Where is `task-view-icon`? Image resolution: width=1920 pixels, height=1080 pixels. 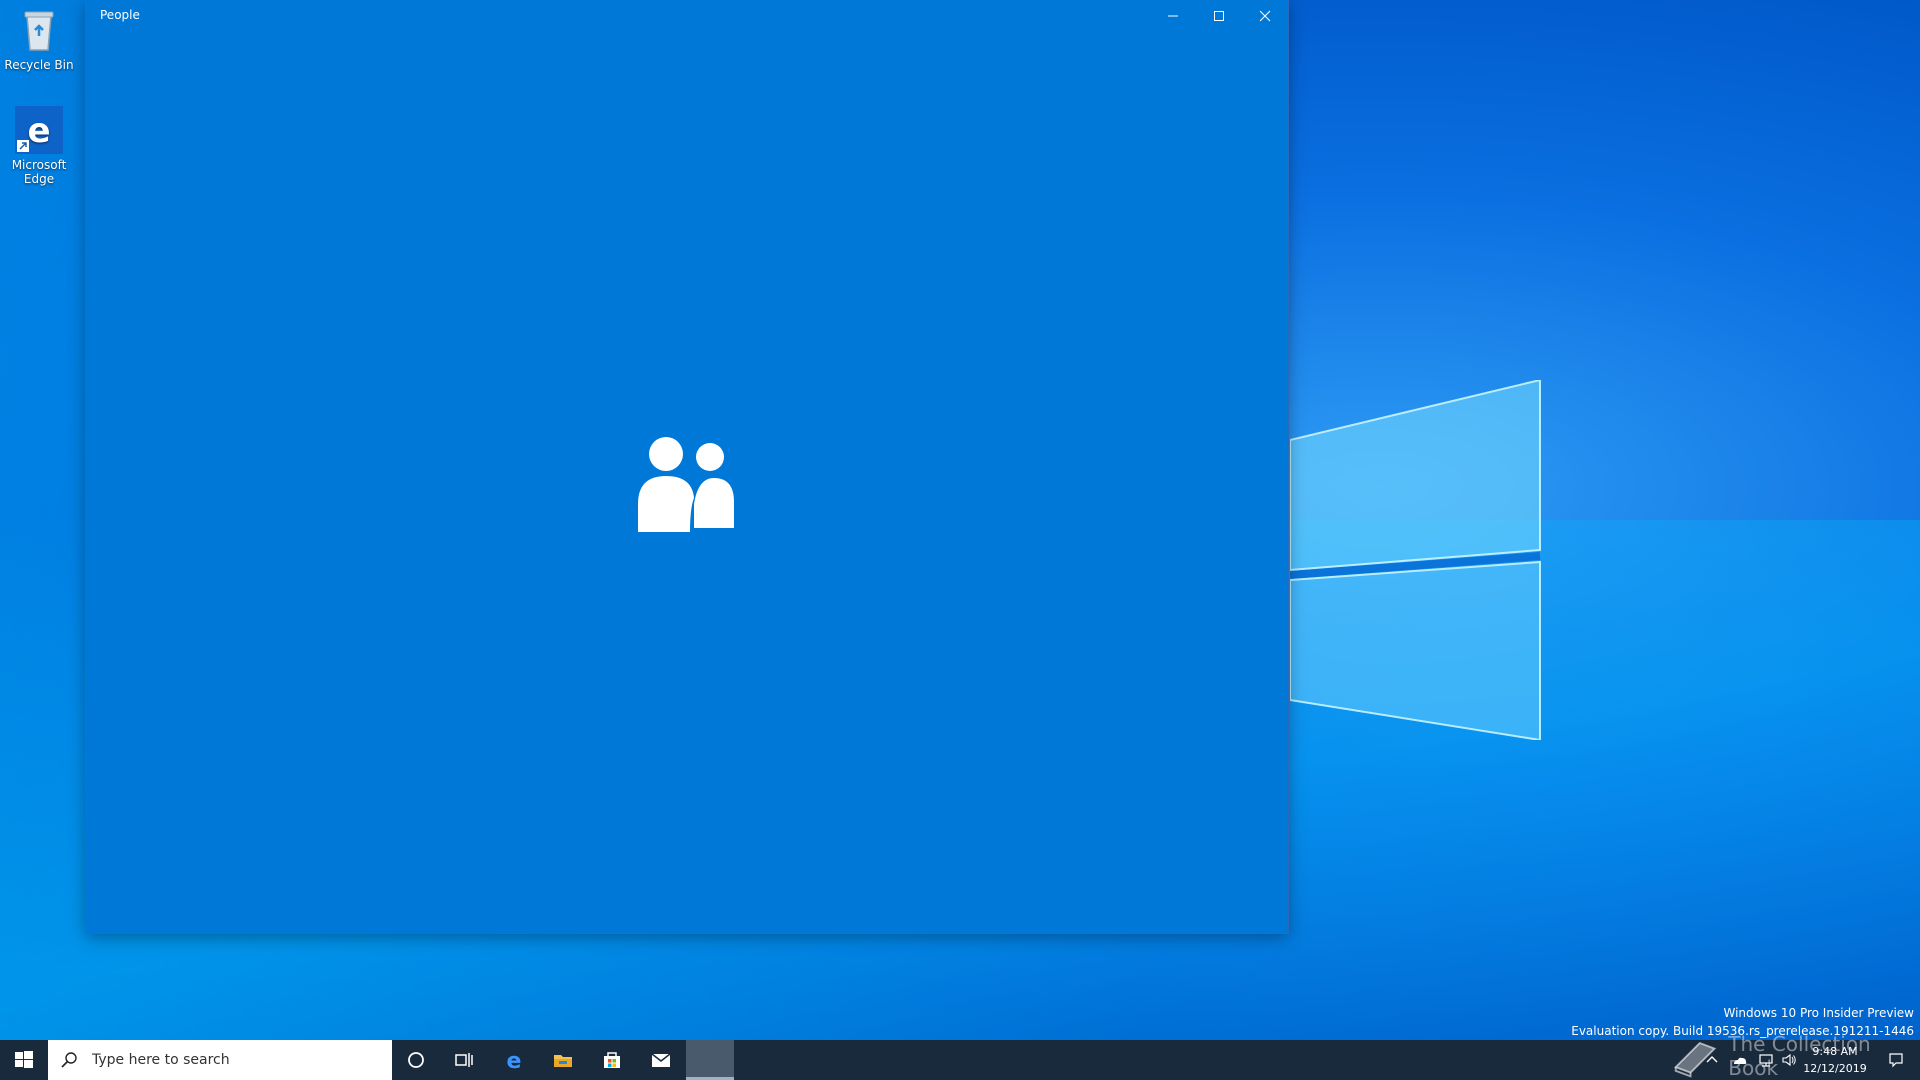 task-view-icon is located at coordinates (464, 1060).